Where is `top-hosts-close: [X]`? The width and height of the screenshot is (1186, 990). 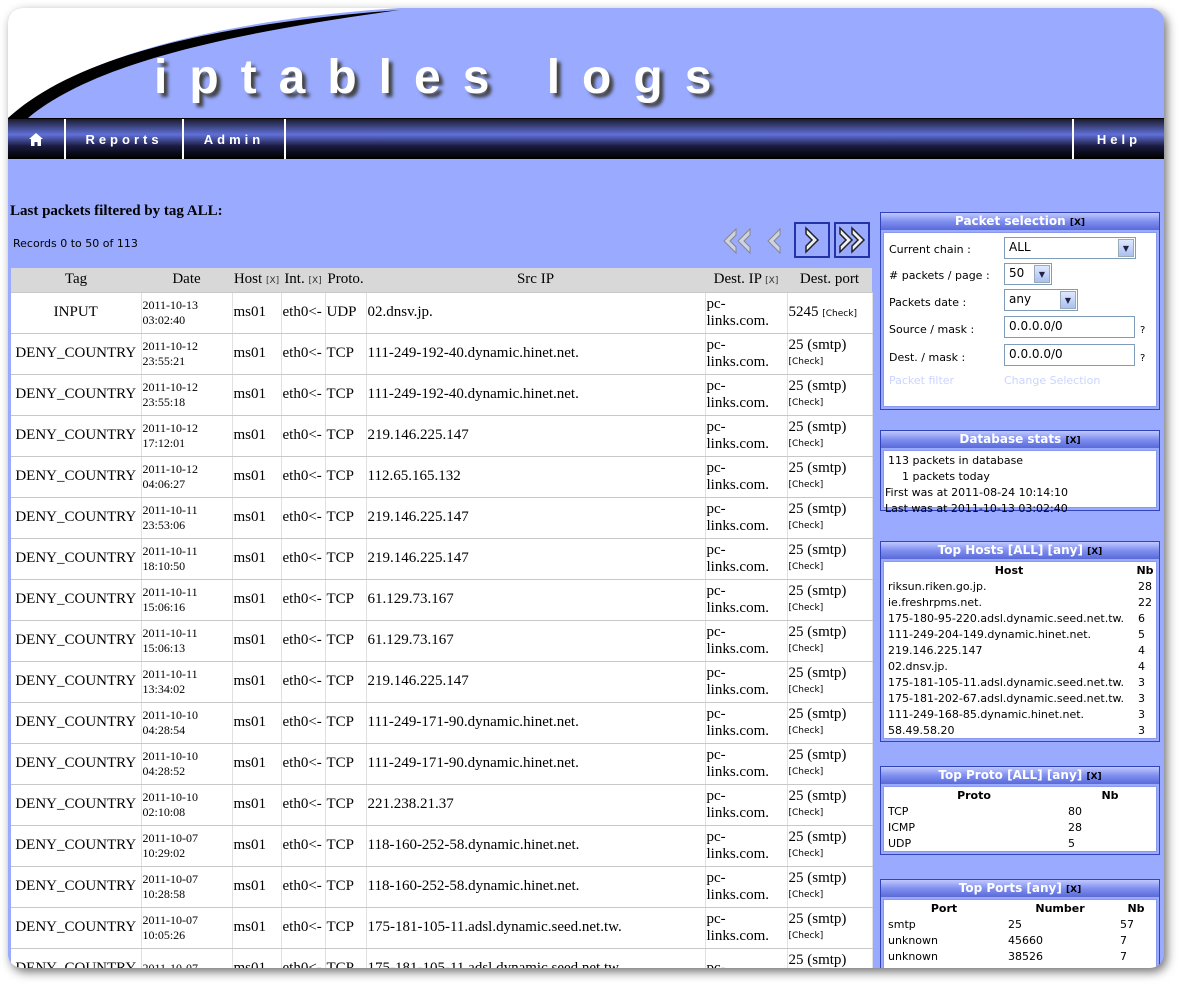
top-hosts-close: [X] is located at coordinates (1094, 552).